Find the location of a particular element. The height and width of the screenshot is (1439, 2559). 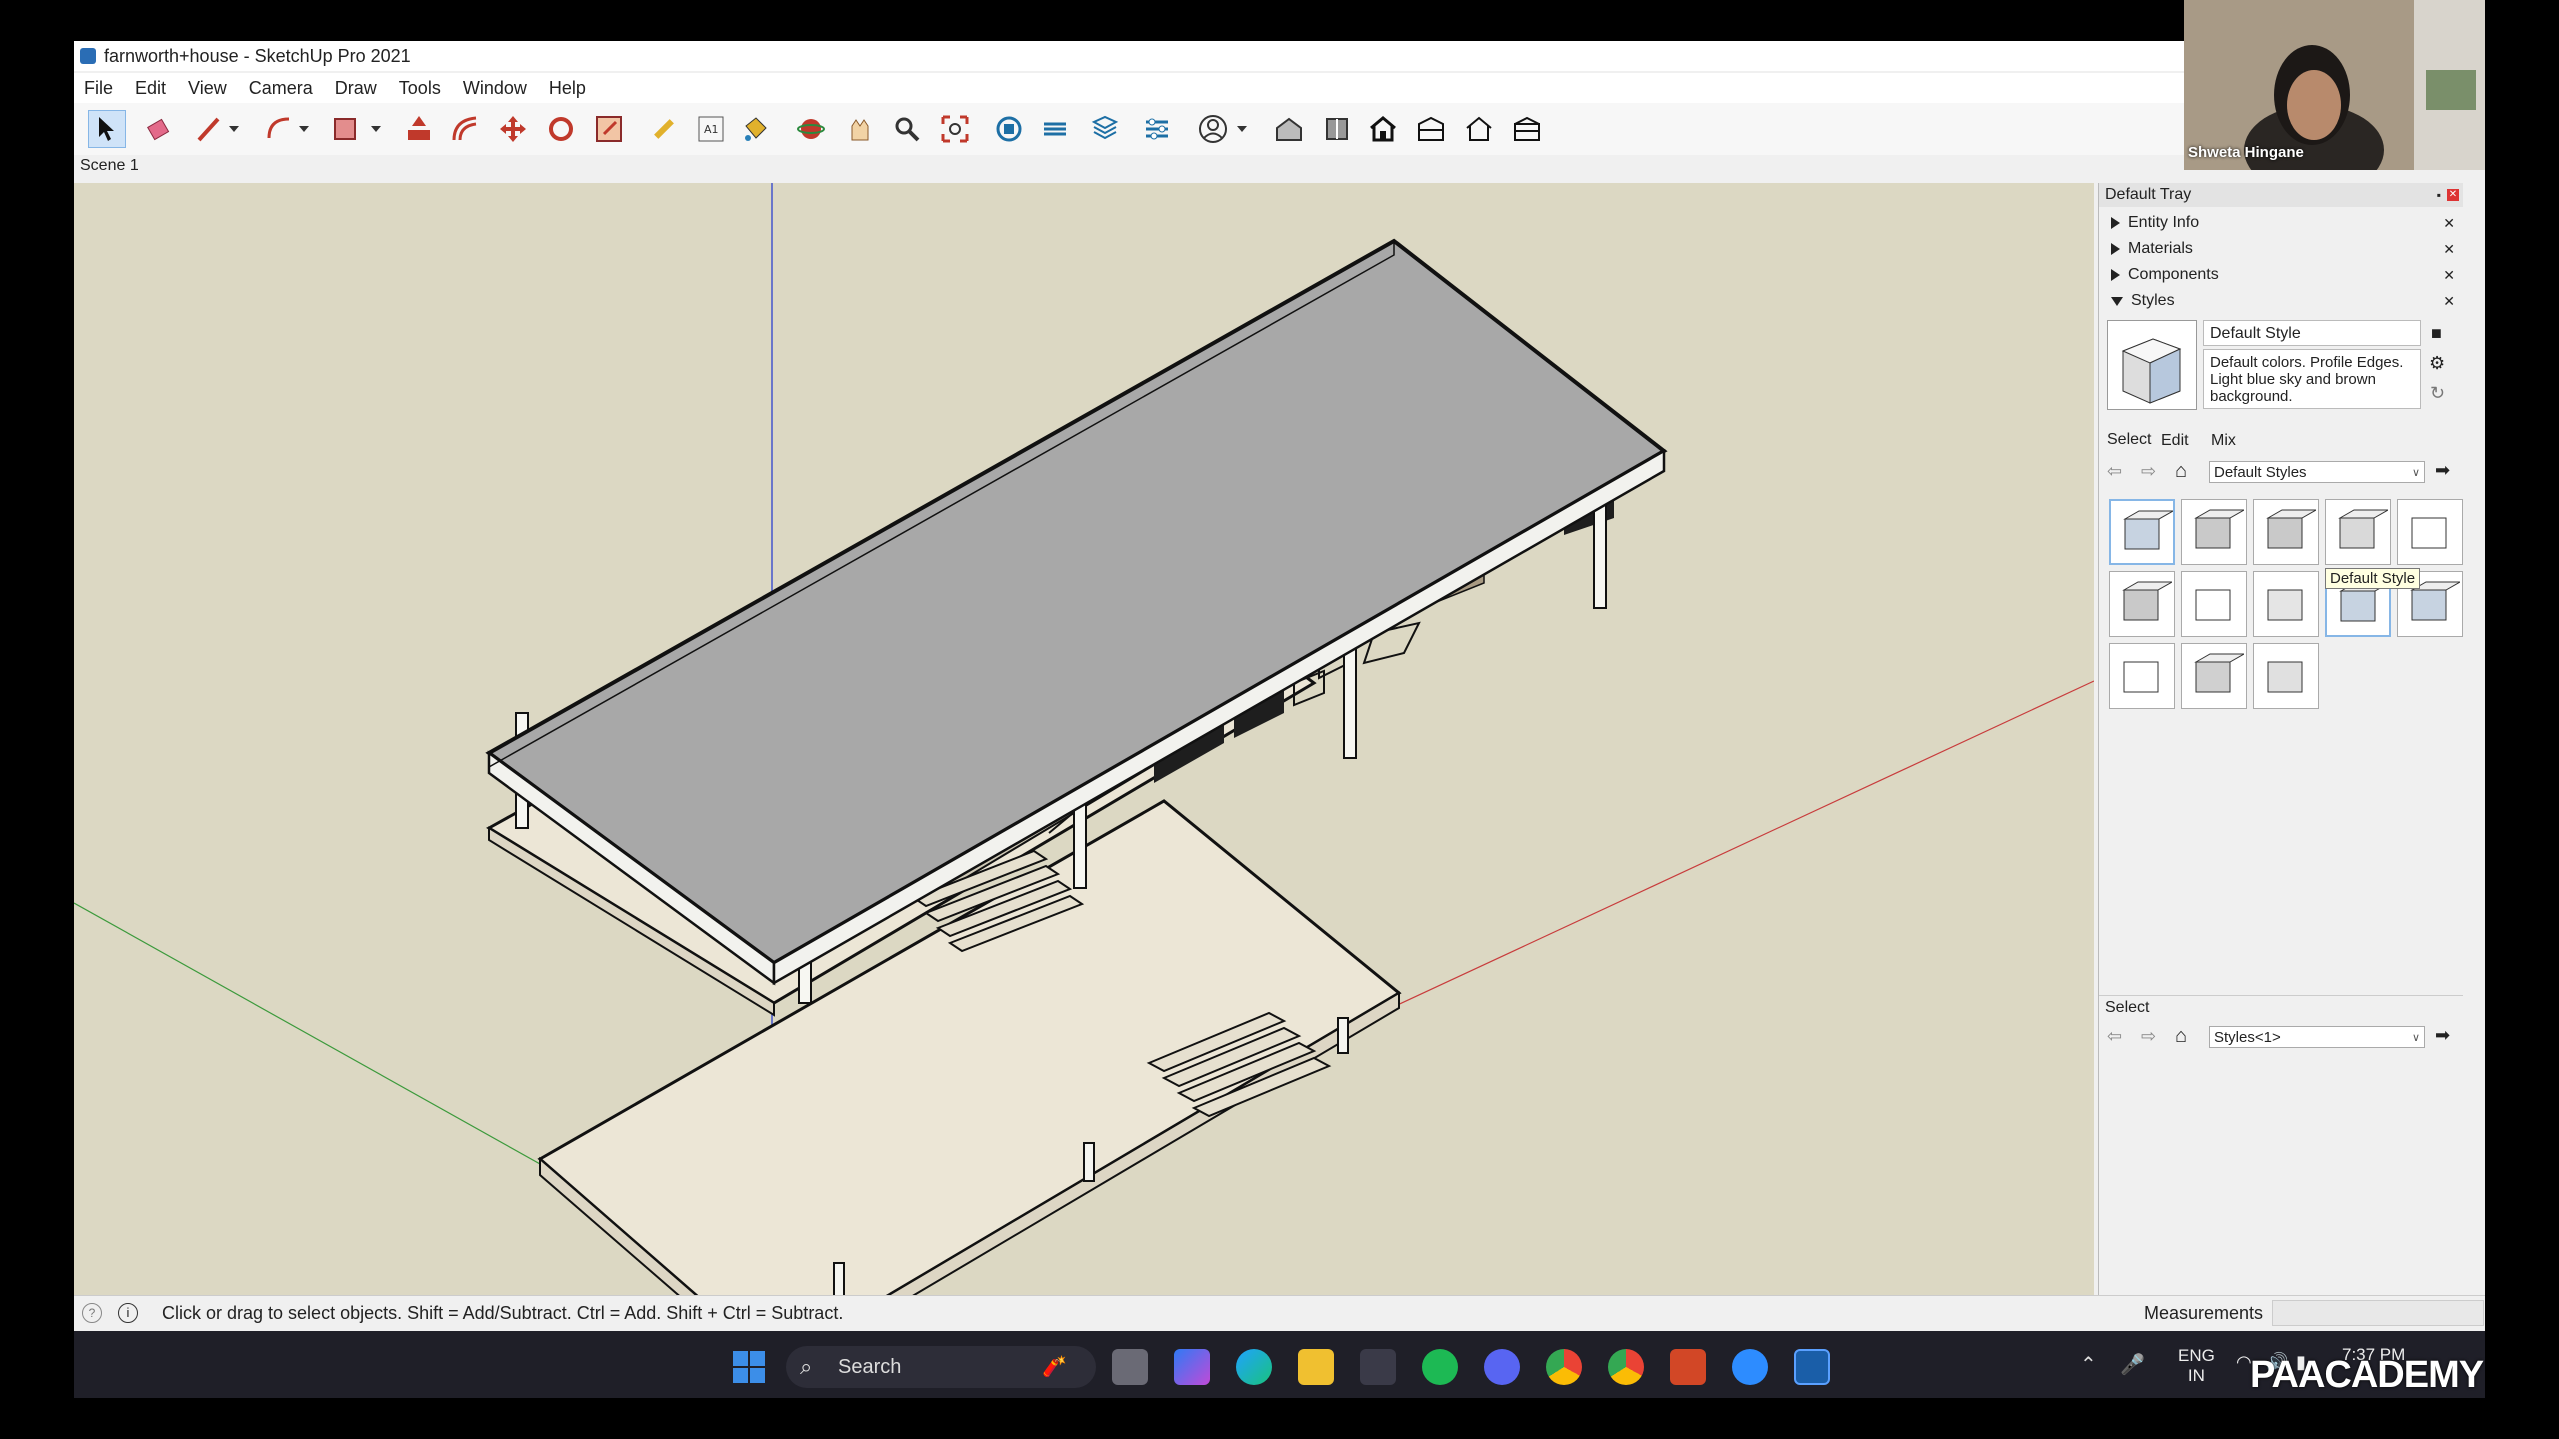

tab-mix: Mix is located at coordinates (2223, 441).